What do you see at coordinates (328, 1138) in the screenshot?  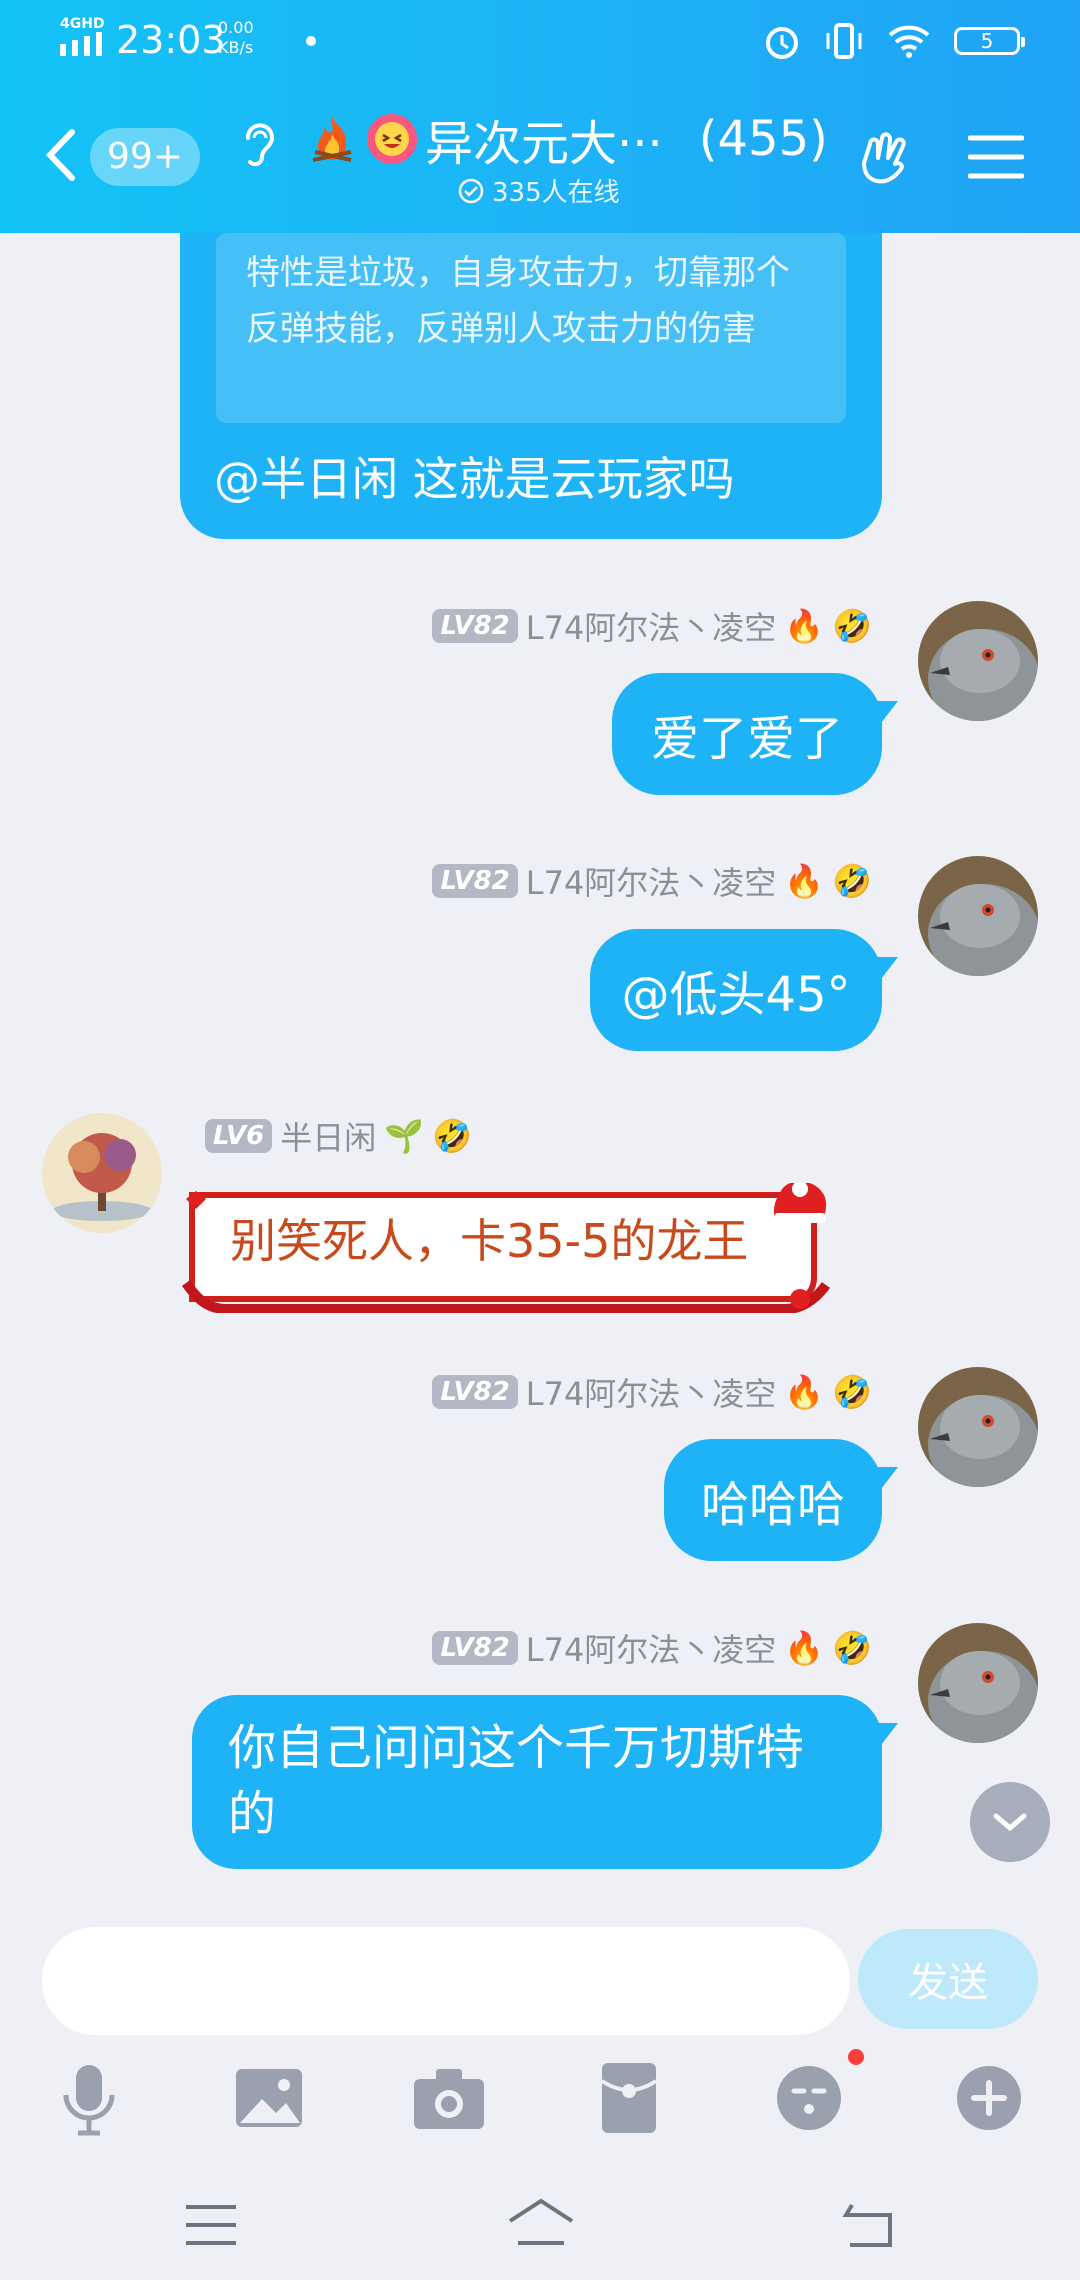 I see `sender-name: 半日闲` at bounding box center [328, 1138].